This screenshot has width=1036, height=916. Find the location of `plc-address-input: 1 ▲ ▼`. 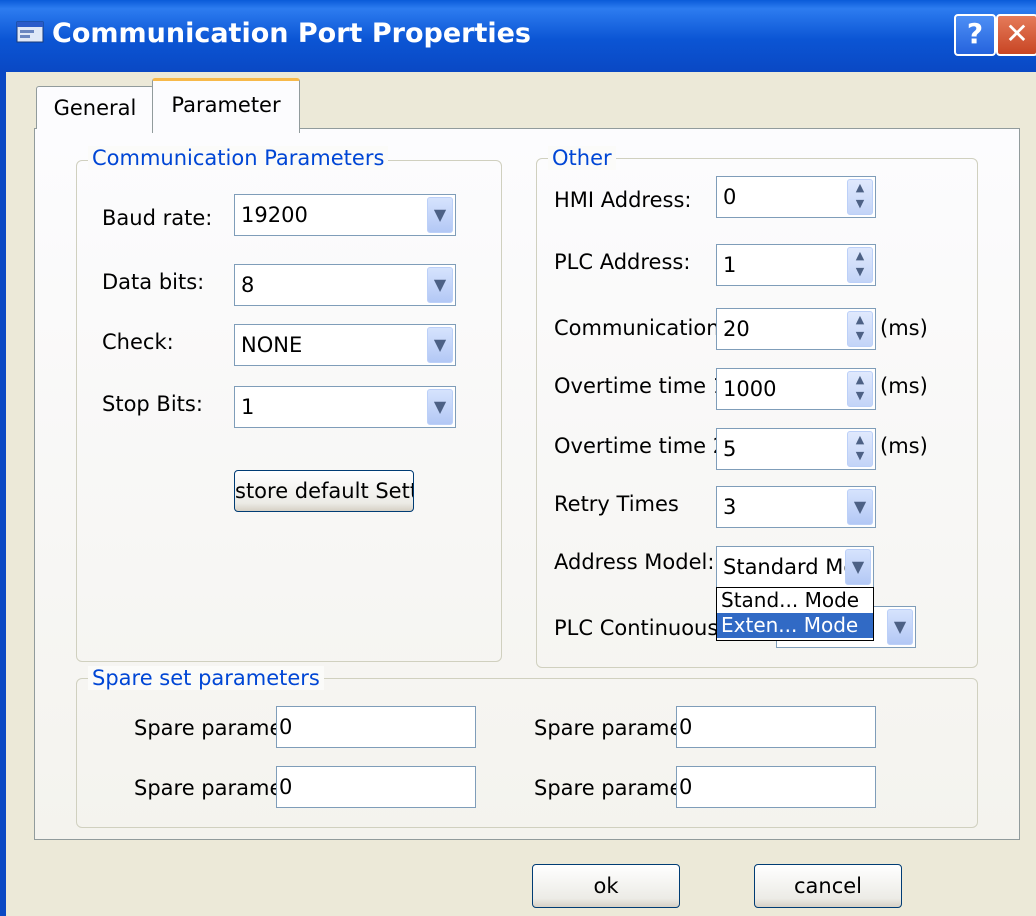

plc-address-input: 1 ▲ ▼ is located at coordinates (796, 265).